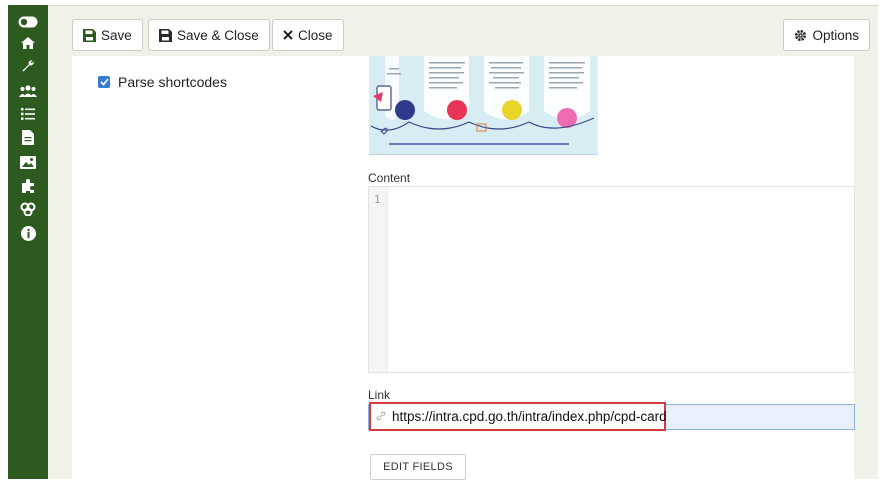 This screenshot has width=886, height=480. What do you see at coordinates (28, 114) in the screenshot?
I see `list-icon` at bounding box center [28, 114].